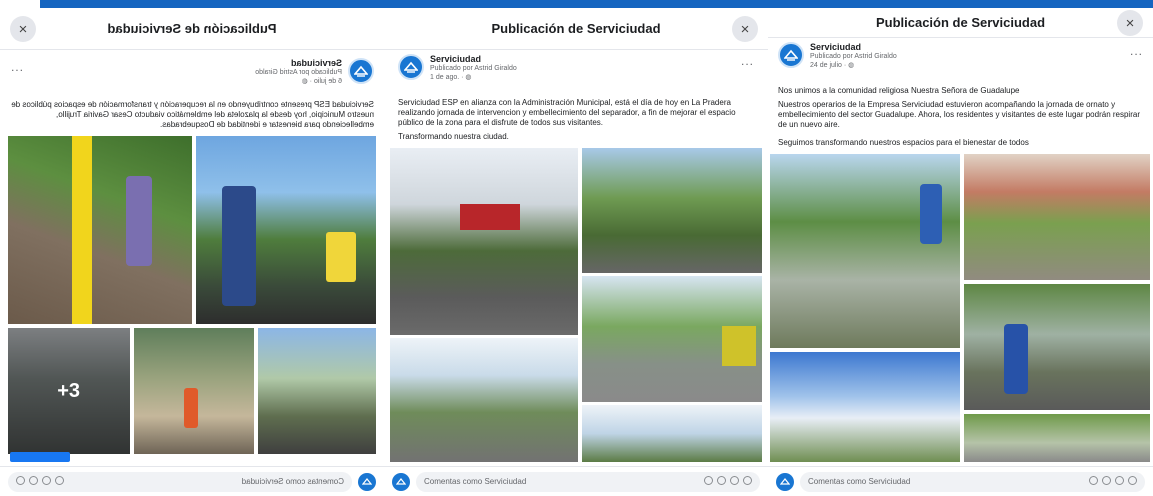 The height and width of the screenshot is (496, 1153). I want to click on more-photos-count: +3, so click(69, 391).